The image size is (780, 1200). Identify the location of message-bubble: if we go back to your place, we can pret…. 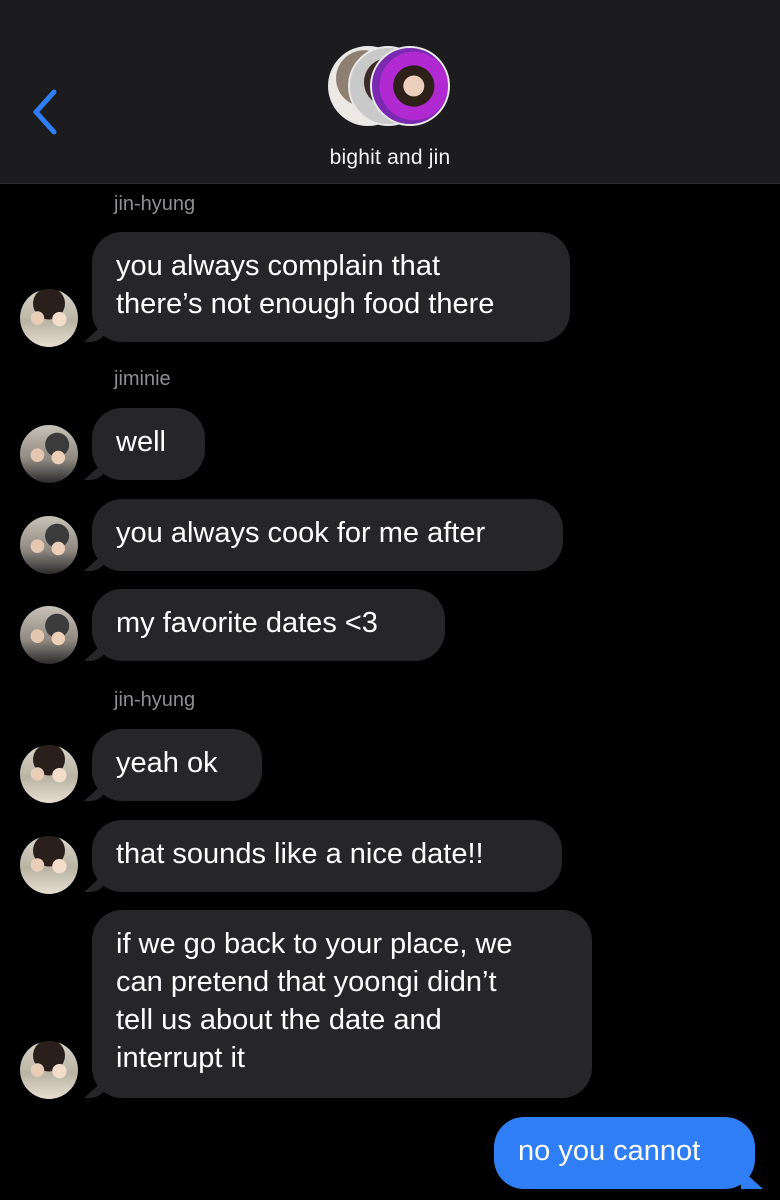
(342, 1004).